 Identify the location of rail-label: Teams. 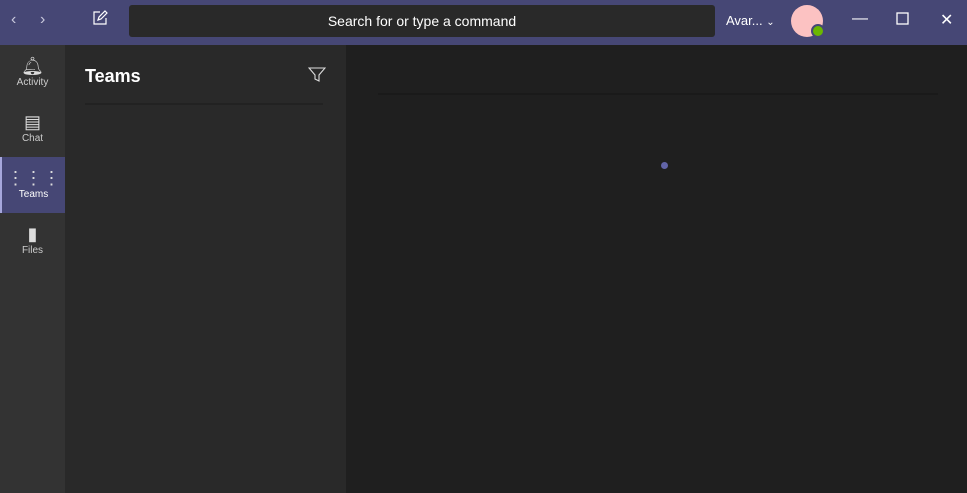
(33, 194).